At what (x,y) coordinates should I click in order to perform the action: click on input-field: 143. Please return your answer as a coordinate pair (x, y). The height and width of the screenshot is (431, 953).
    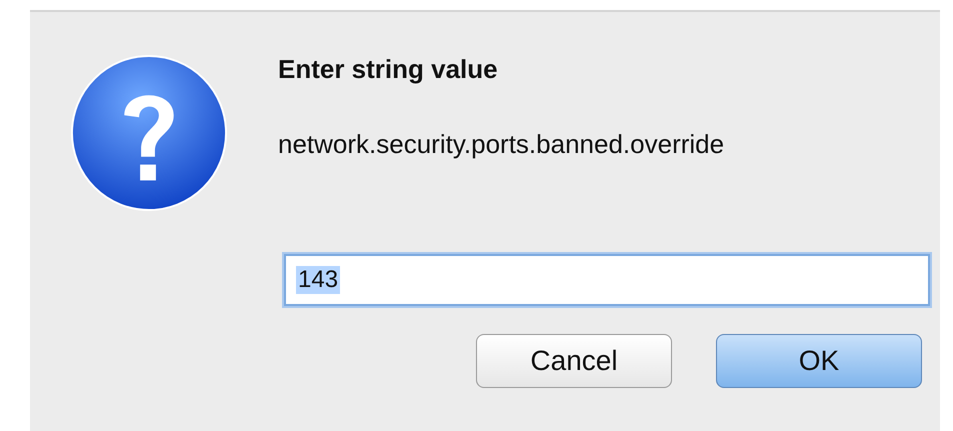
    Looking at the image, I should click on (607, 280).